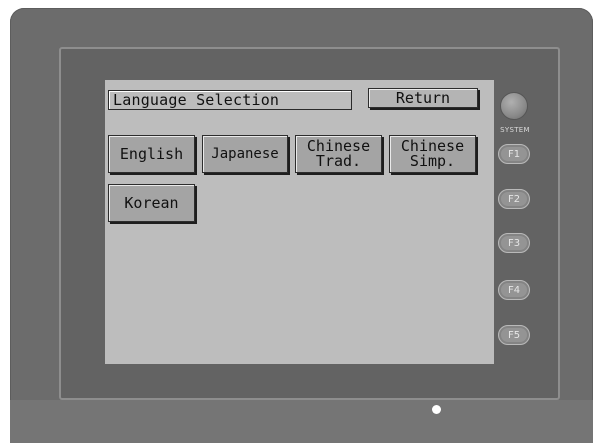  I want to click on function-key-f2: F2, so click(514, 199).